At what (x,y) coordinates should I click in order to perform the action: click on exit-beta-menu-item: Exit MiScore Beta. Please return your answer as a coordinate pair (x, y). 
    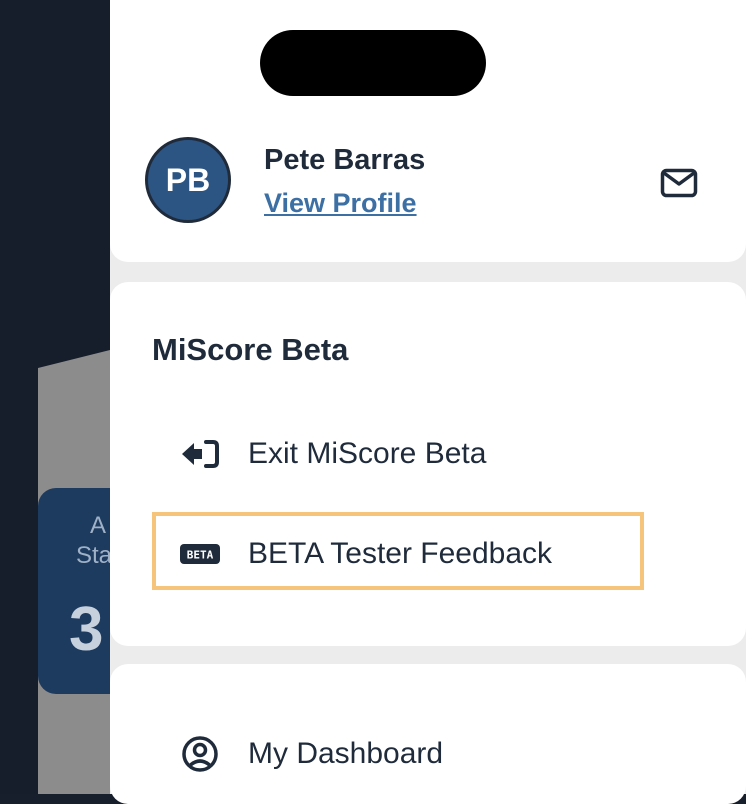
    Looking at the image, I should click on (408, 454).